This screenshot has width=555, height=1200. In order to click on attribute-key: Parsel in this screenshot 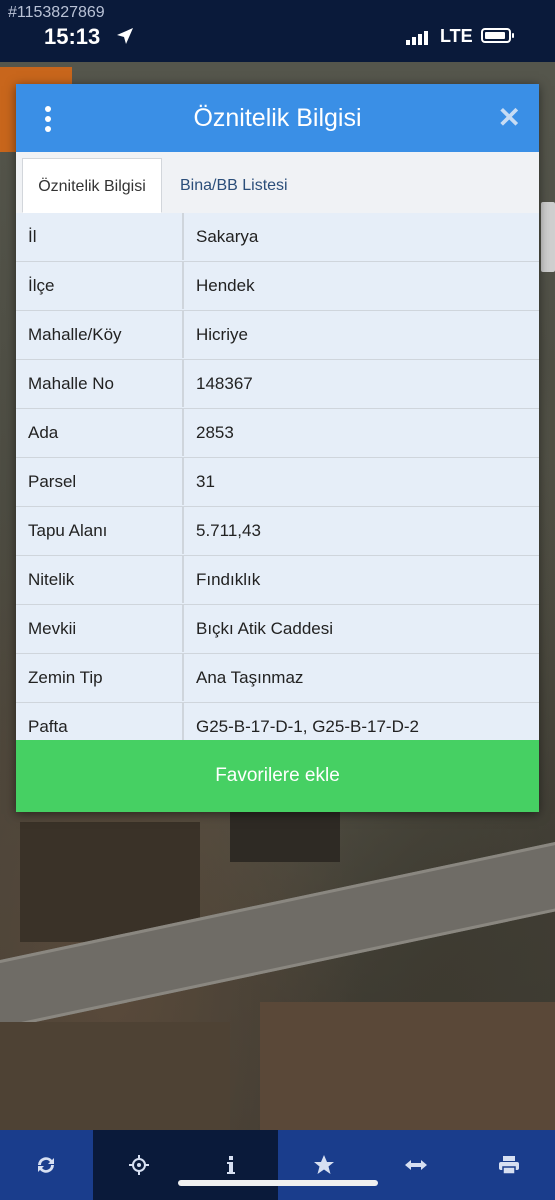, I will do `click(100, 481)`.